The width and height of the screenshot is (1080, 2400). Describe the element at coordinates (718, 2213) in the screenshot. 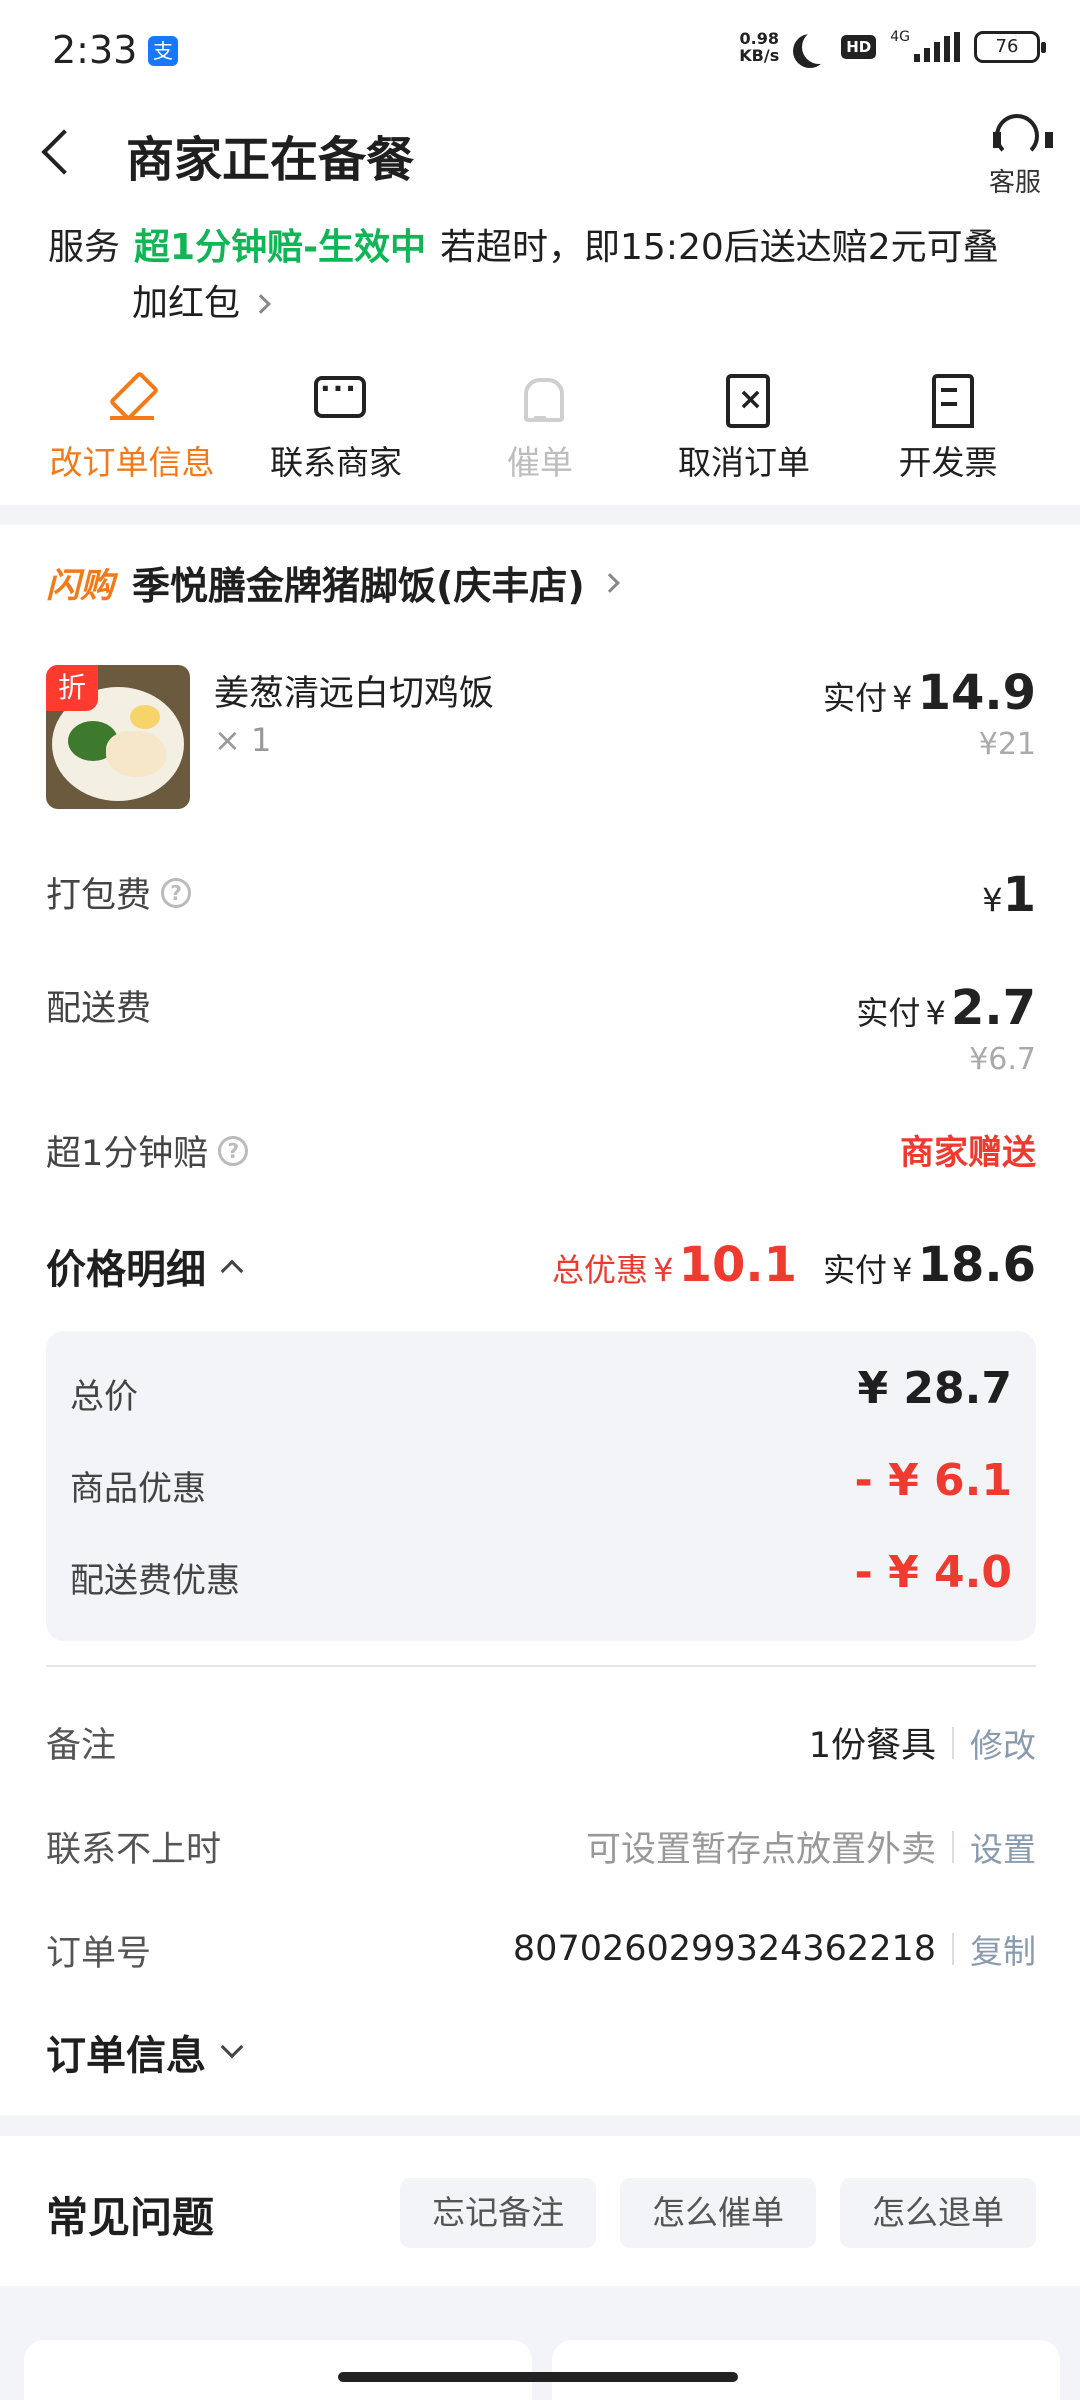

I see `faq-chip: 怎么催单` at that location.